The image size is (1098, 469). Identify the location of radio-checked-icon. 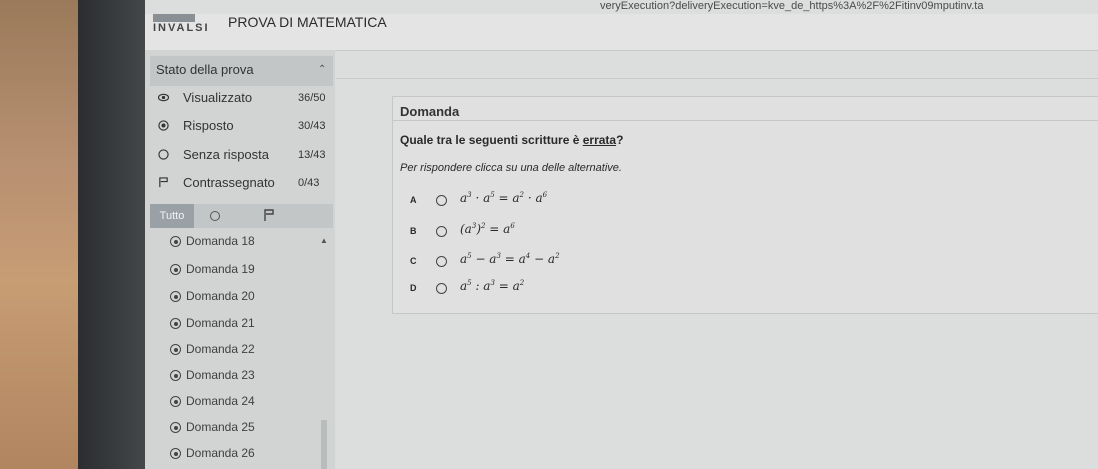
(163, 125).